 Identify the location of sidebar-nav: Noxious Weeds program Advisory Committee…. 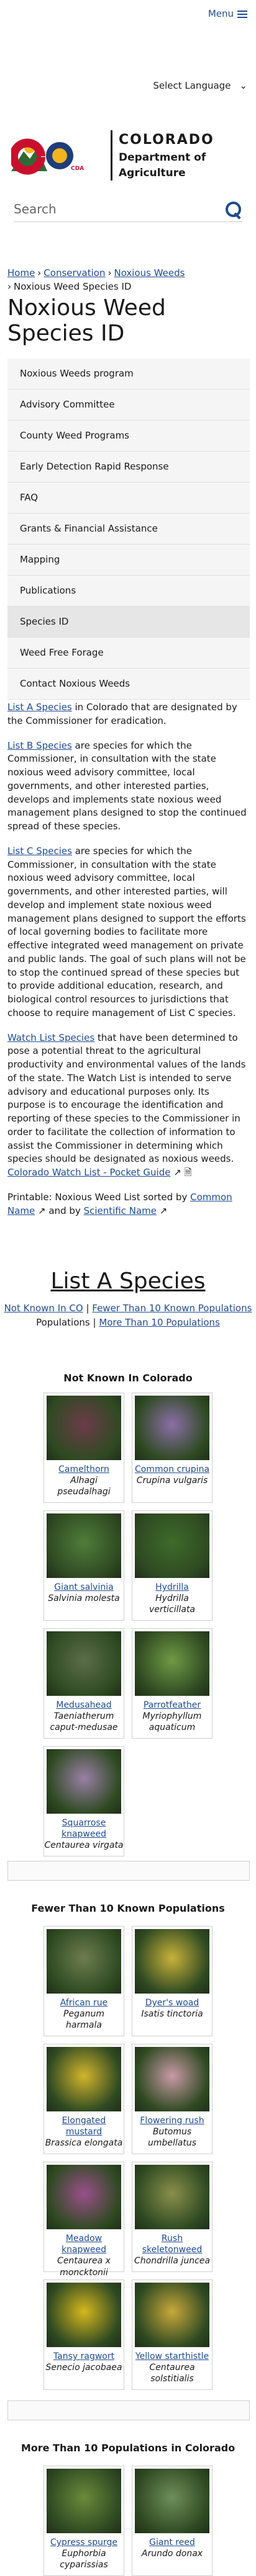
(128, 529).